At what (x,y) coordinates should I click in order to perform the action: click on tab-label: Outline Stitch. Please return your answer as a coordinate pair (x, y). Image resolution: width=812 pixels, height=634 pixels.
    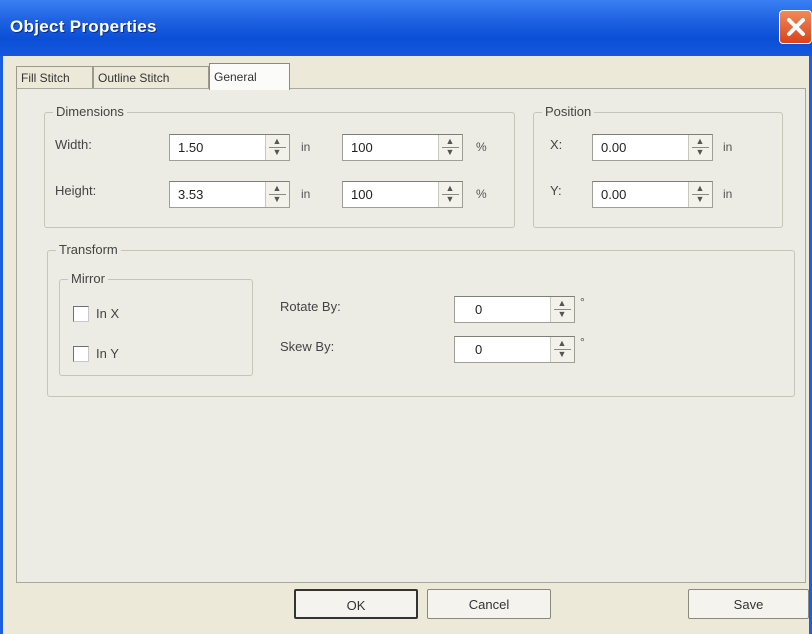
    Looking at the image, I should click on (134, 78).